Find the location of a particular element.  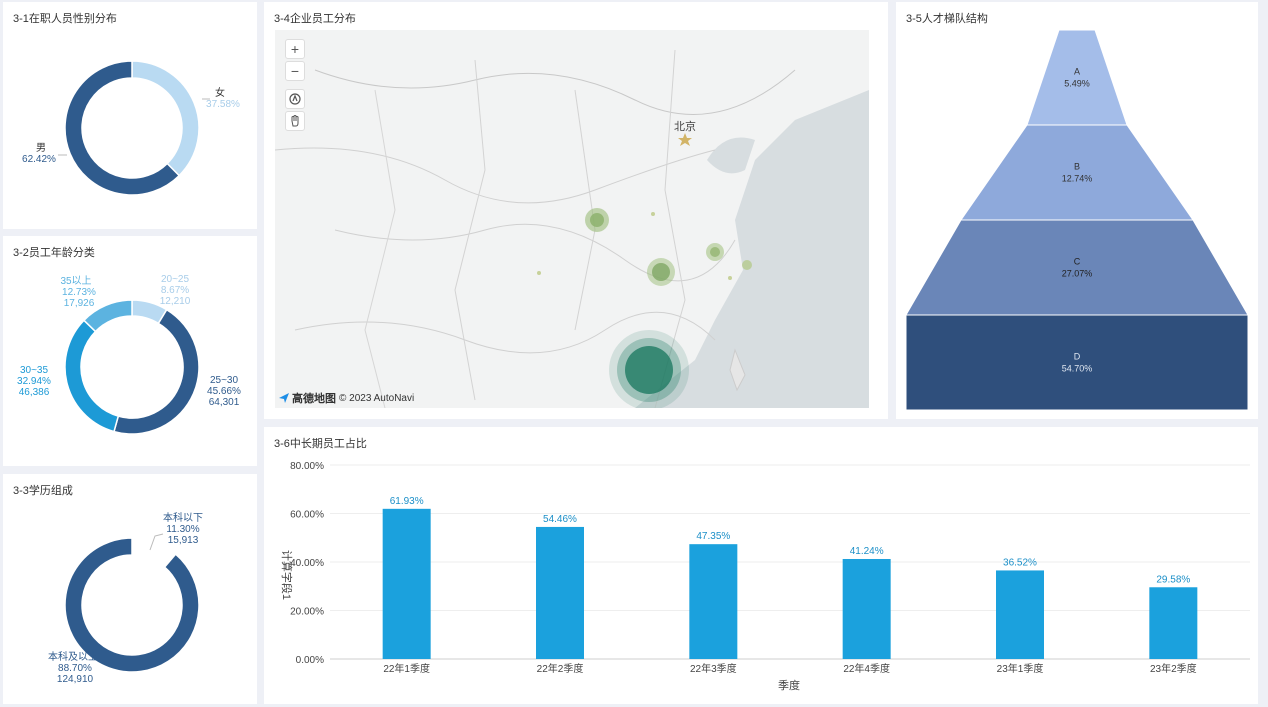

age-label-30-35: 30~35 is located at coordinates (34, 370).